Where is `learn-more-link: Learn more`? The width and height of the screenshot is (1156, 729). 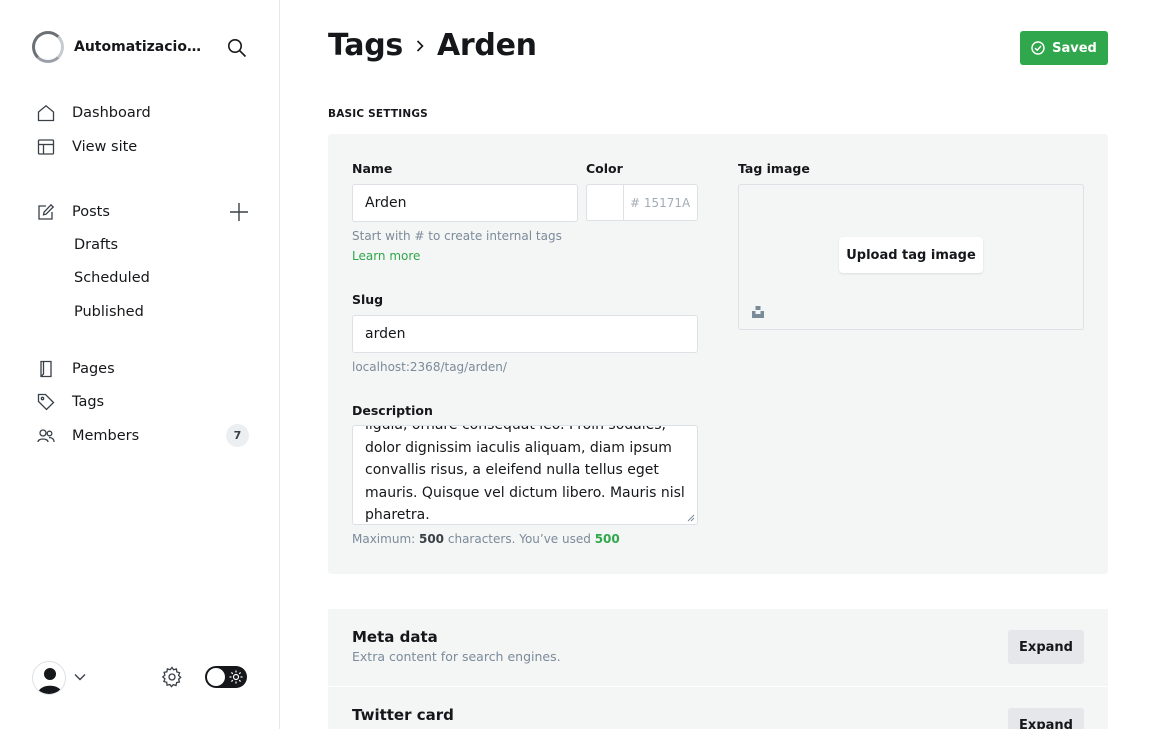
learn-more-link: Learn more is located at coordinates (386, 256).